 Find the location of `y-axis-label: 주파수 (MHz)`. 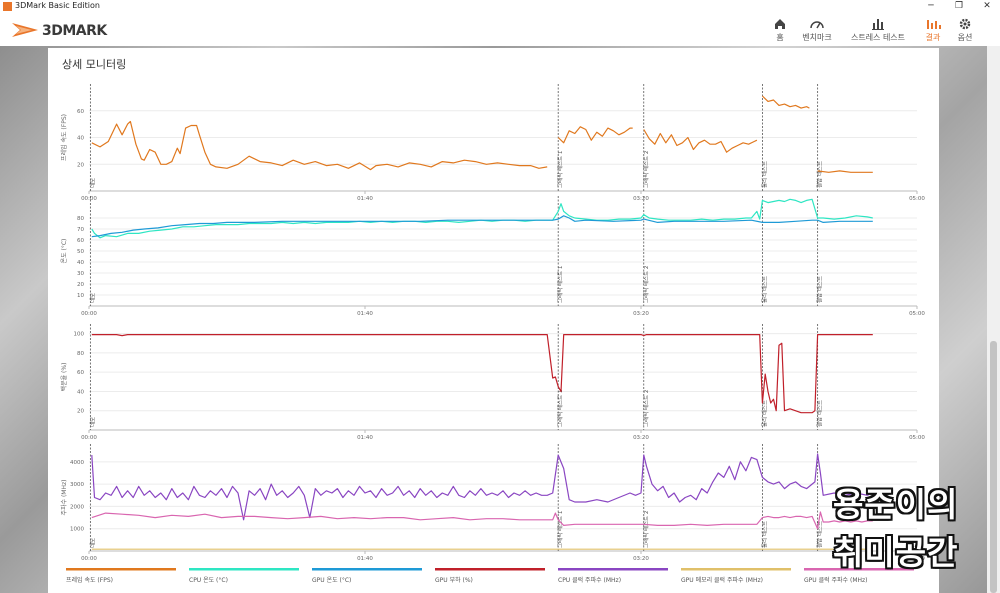

y-axis-label: 주파수 (MHz) is located at coordinates (64, 498).